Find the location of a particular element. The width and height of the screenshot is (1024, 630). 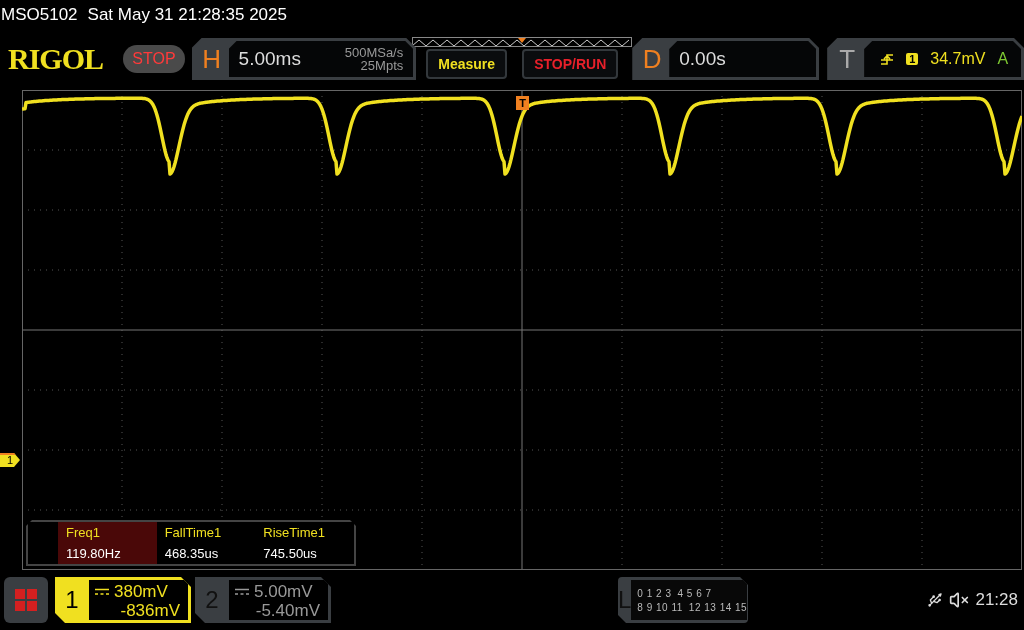

muted-speaker-icon is located at coordinates (959, 600).